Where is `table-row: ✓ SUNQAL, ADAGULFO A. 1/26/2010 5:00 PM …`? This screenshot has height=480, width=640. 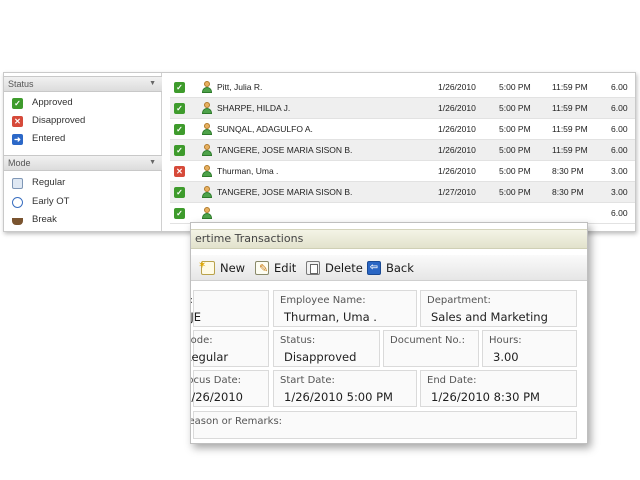
table-row: ✓ SUNQAL, ADAGULFO A. 1/26/2010 5:00 PM … is located at coordinates (402, 129).